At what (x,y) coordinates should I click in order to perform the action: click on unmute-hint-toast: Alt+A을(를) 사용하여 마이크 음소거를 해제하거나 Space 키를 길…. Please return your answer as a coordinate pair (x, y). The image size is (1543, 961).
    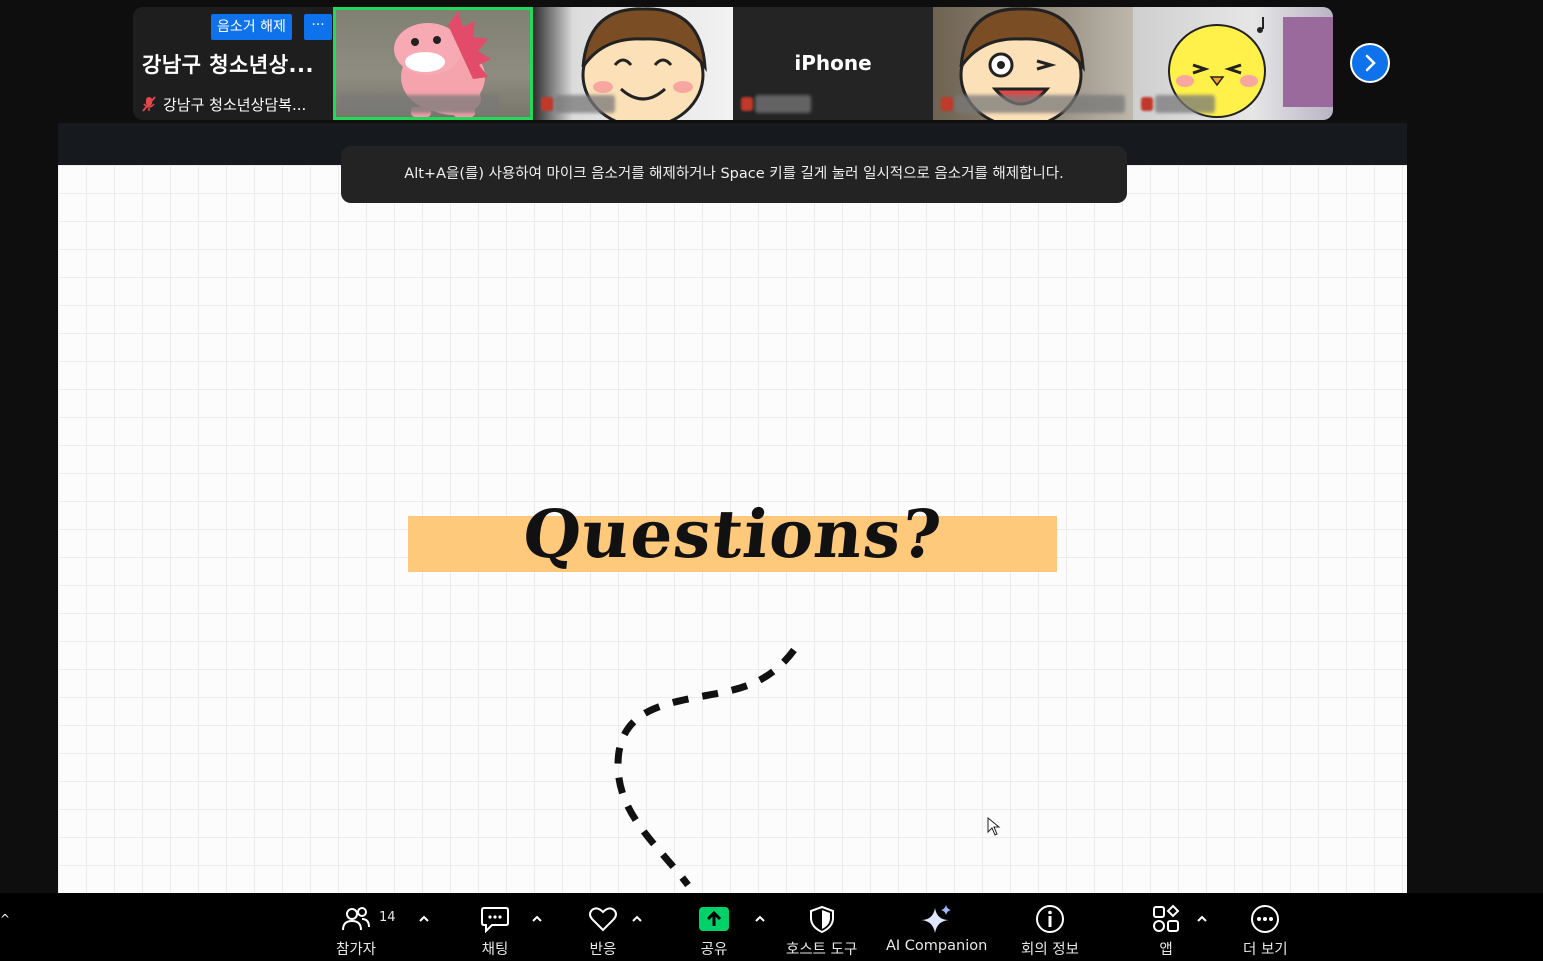
    Looking at the image, I should click on (734, 174).